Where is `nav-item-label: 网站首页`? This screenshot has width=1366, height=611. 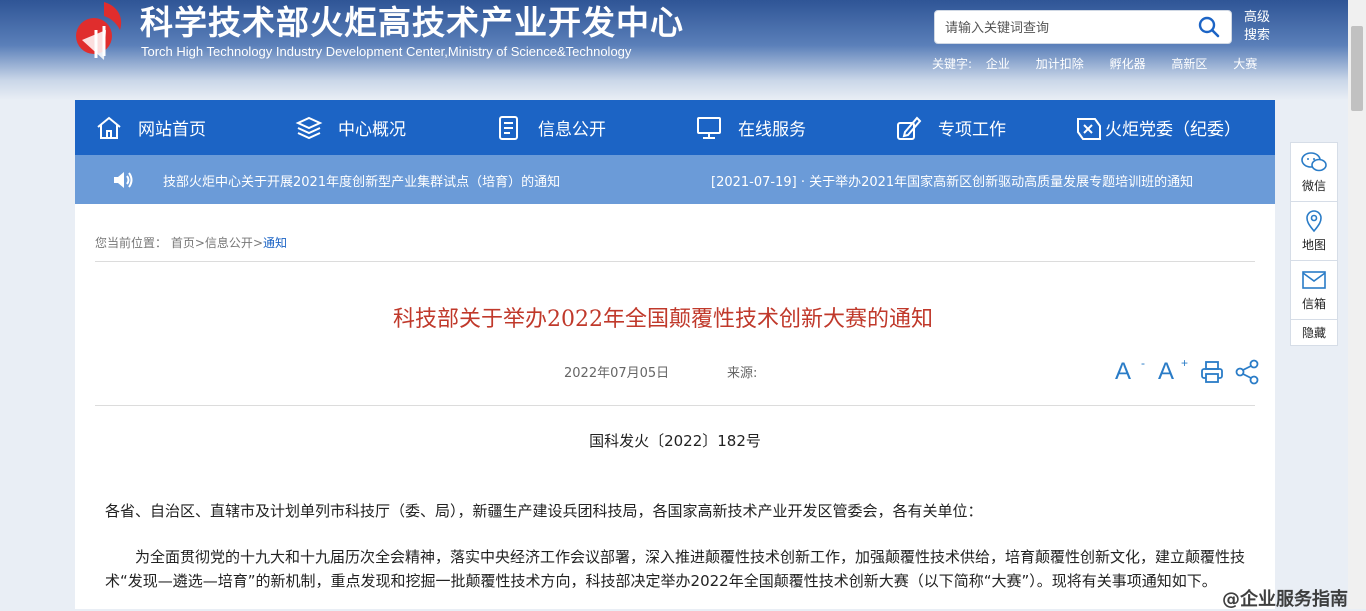
nav-item-label: 网站首页 is located at coordinates (172, 130).